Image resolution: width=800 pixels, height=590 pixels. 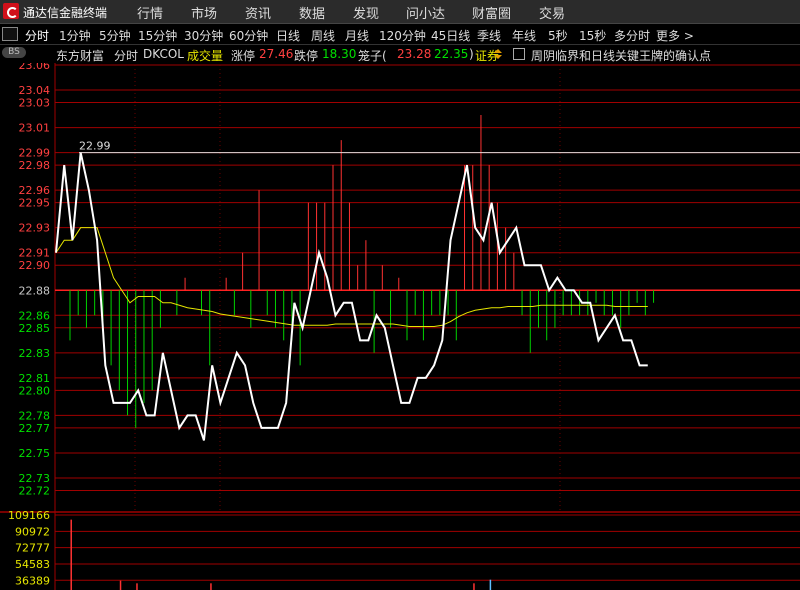 What do you see at coordinates (35, 153) in the screenshot?
I see `price-axis-label: 22.99` at bounding box center [35, 153].